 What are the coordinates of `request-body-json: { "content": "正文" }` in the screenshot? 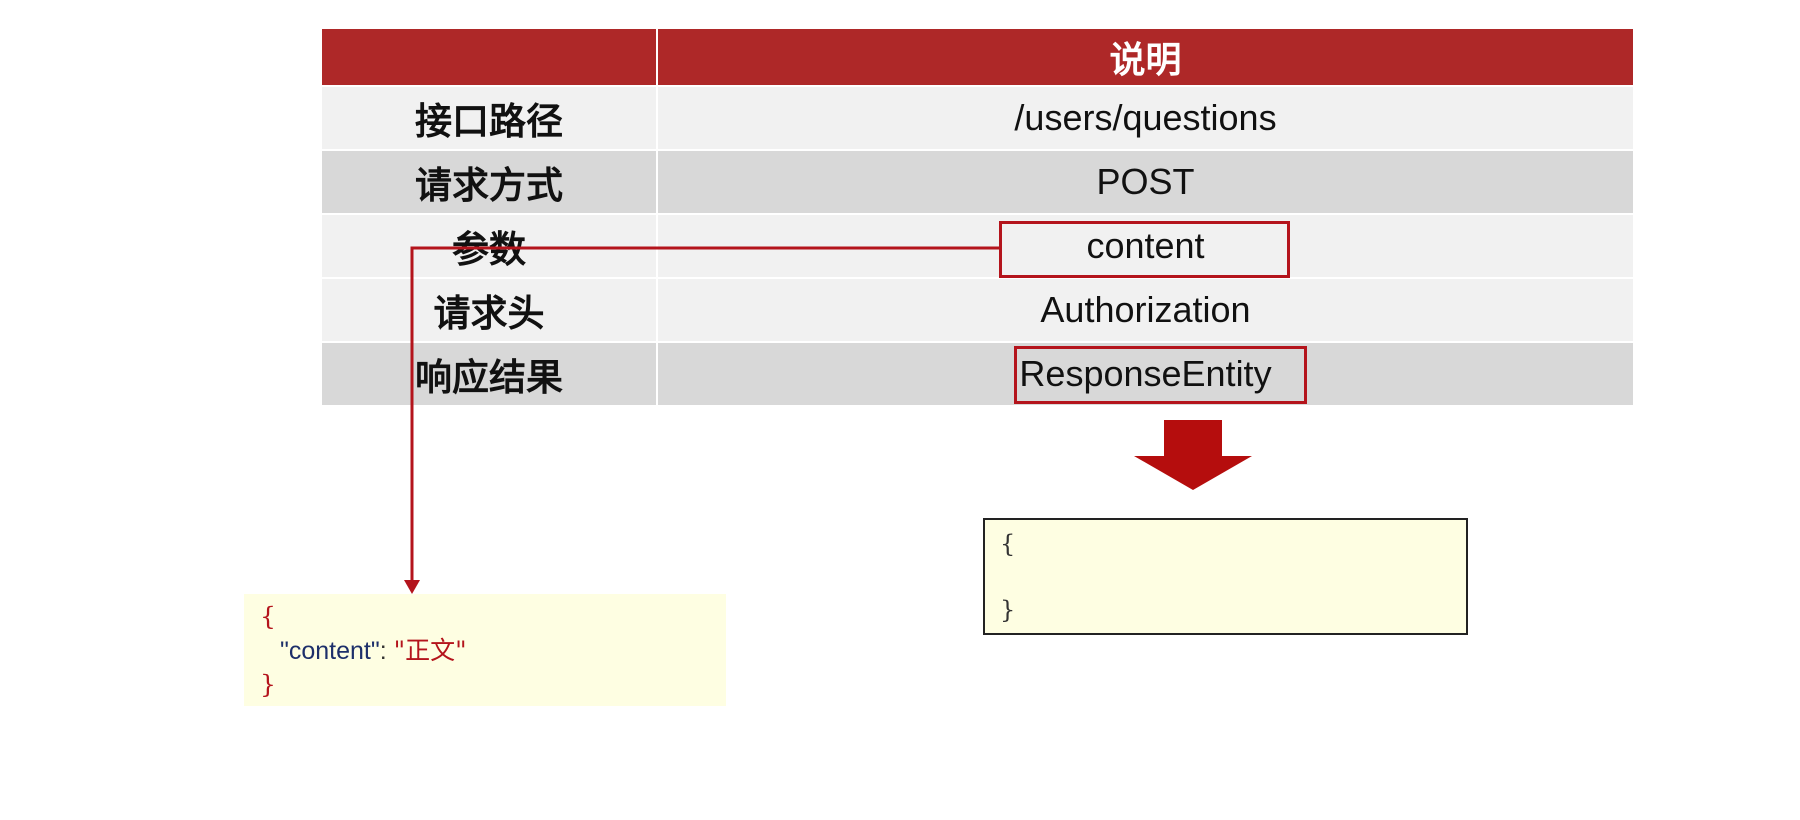 It's located at (485, 650).